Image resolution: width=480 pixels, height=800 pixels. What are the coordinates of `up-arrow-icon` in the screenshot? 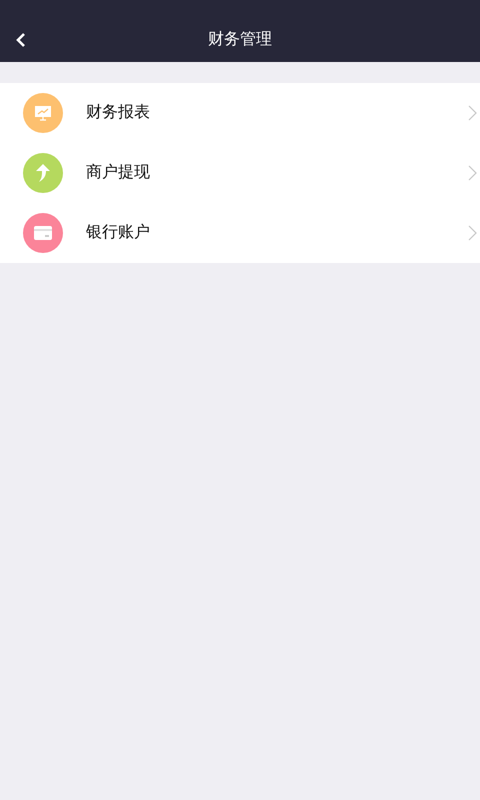 It's located at (43, 173).